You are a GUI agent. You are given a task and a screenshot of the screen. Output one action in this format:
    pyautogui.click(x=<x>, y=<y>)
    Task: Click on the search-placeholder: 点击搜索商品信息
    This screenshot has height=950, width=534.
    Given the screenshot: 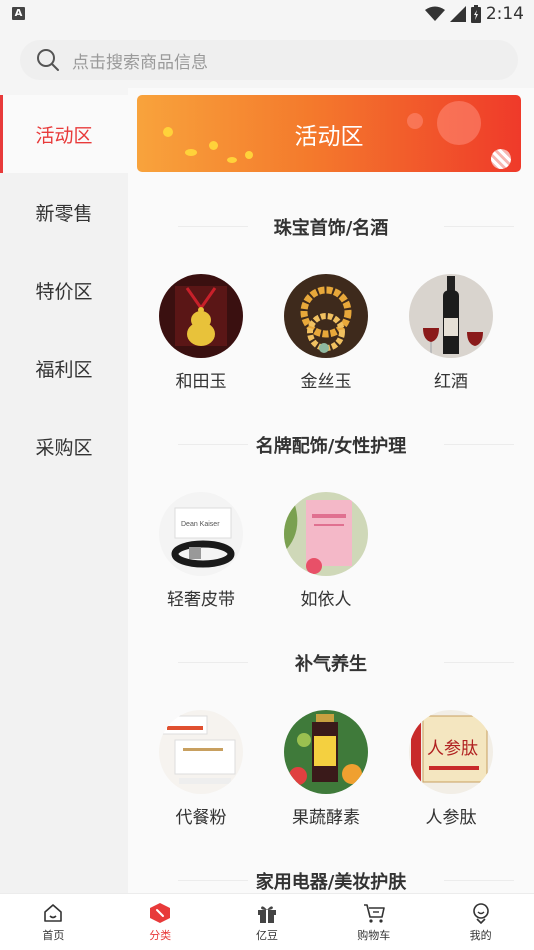 What is the action you would take?
    pyautogui.click(x=140, y=62)
    